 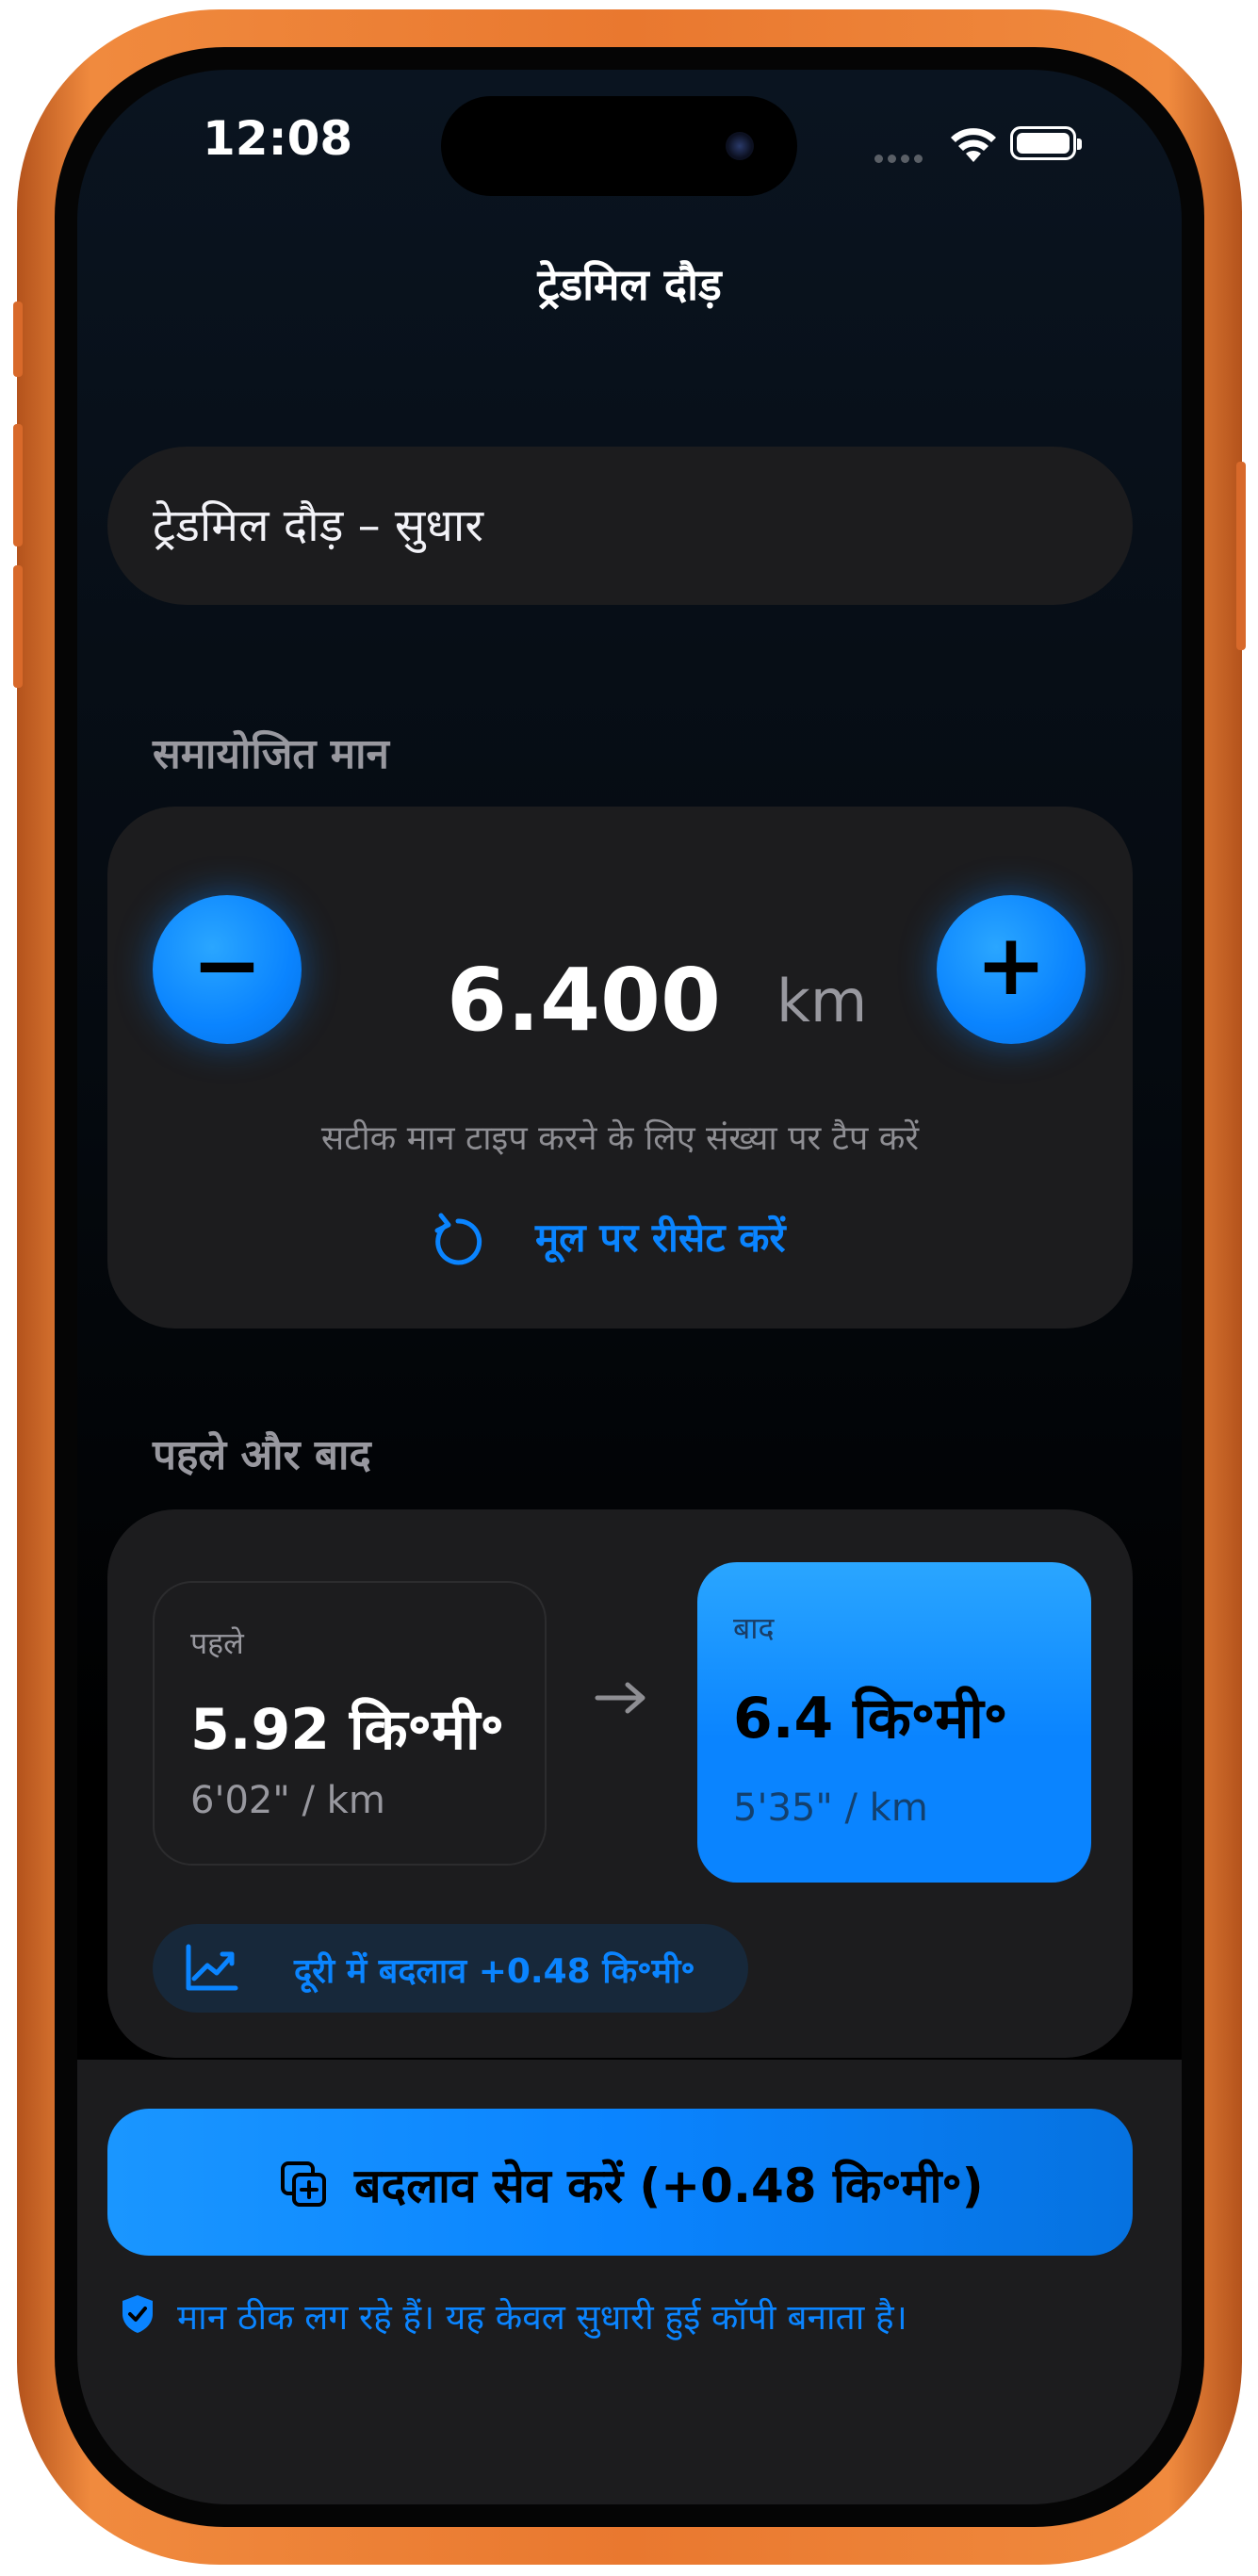 I want to click on shield-check-icon, so click(x=138, y=2314).